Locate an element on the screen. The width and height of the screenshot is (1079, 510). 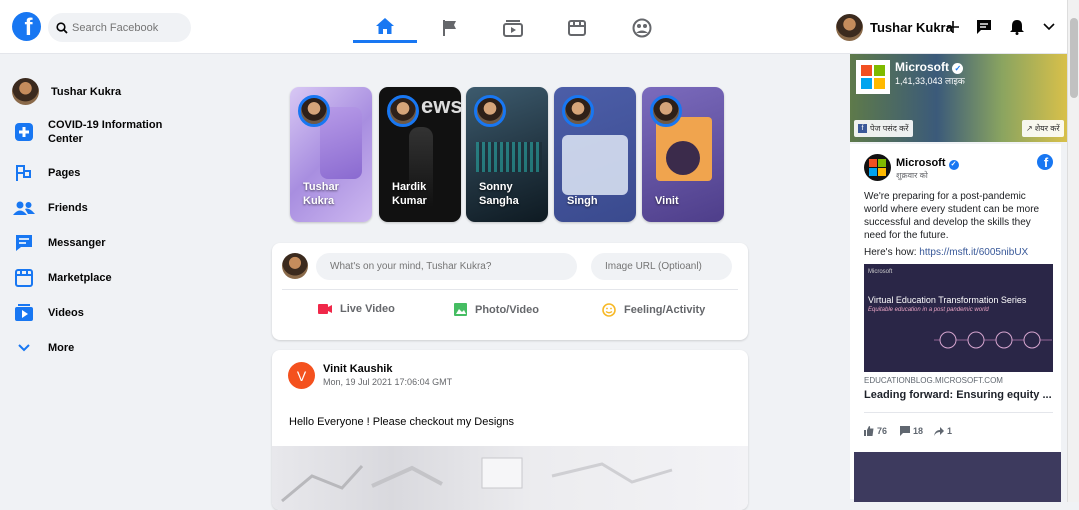
story-name: Singh is located at coordinates (582, 201).